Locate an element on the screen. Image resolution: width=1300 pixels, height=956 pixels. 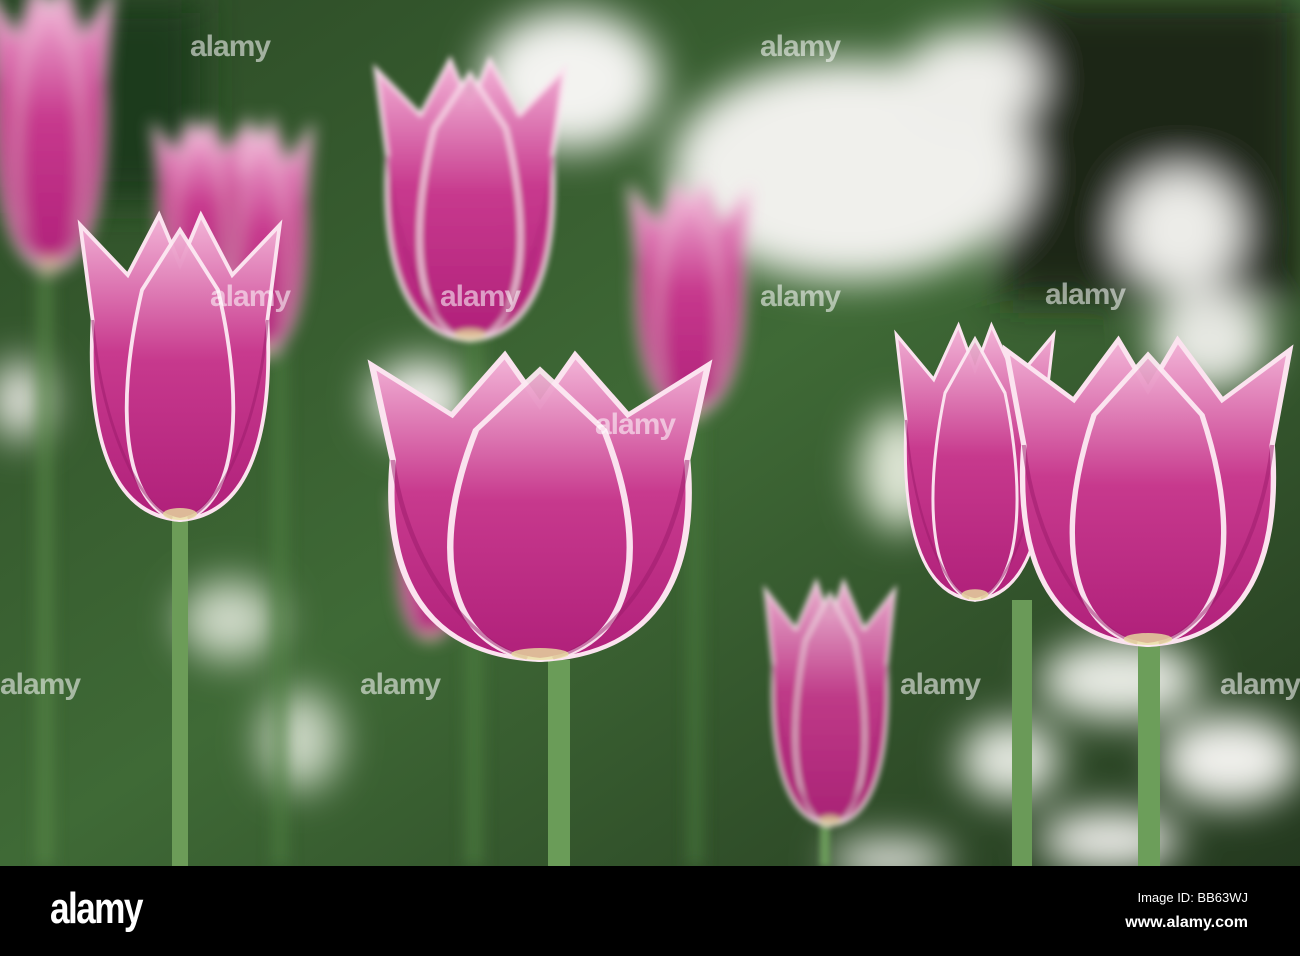
site-url: www.alamy.com is located at coordinates (1186, 922).